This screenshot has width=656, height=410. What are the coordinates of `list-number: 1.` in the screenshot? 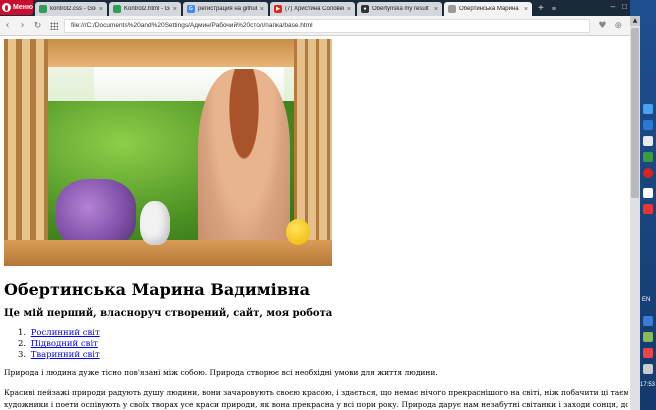 It's located at (22, 333).